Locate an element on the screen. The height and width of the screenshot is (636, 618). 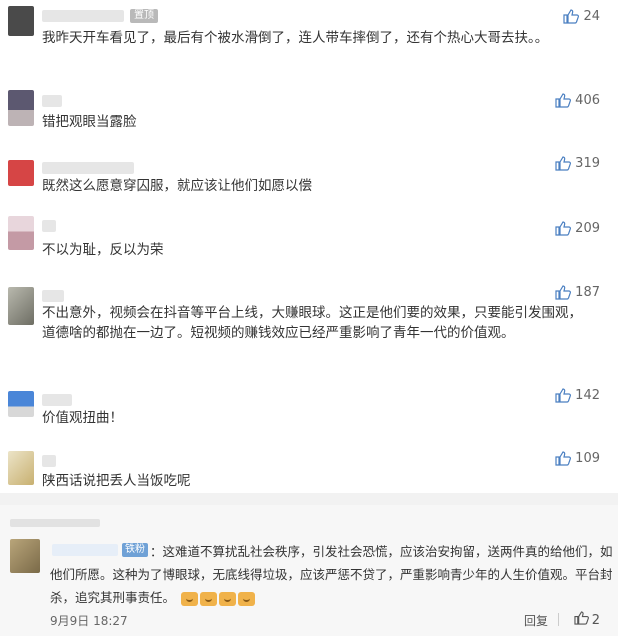
like-button: 187 is located at coordinates (577, 292).